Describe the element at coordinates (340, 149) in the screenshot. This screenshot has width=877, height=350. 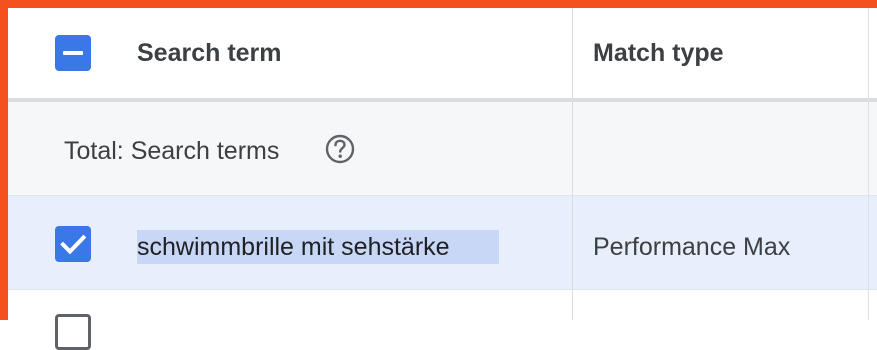
I see `help-icon` at that location.